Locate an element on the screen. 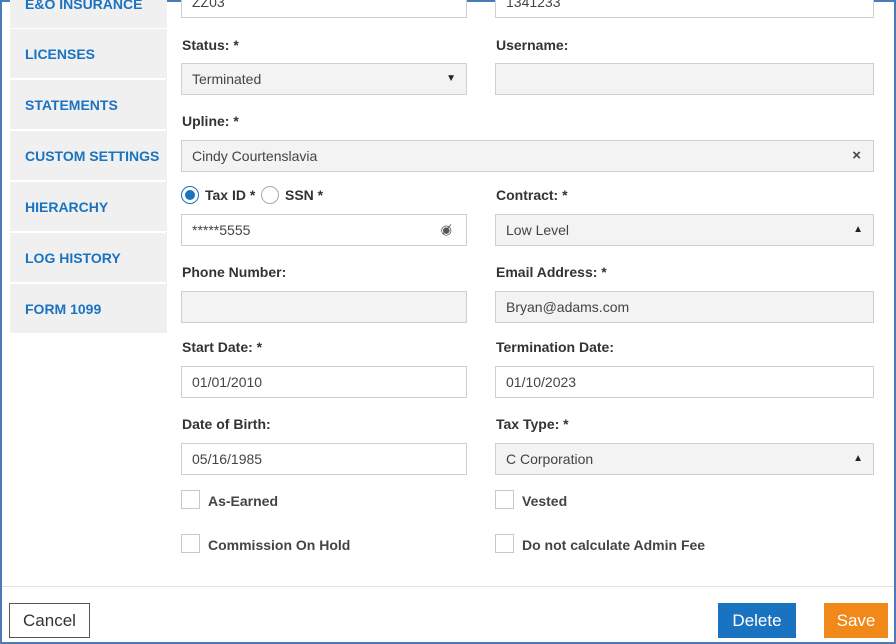  tax-id-value: *****5555 is located at coordinates (221, 230).